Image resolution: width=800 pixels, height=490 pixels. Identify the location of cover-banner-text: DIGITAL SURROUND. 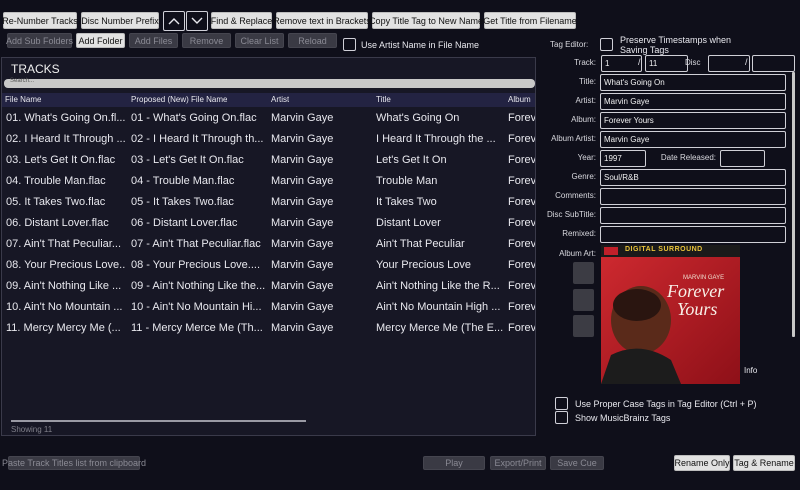
(664, 249).